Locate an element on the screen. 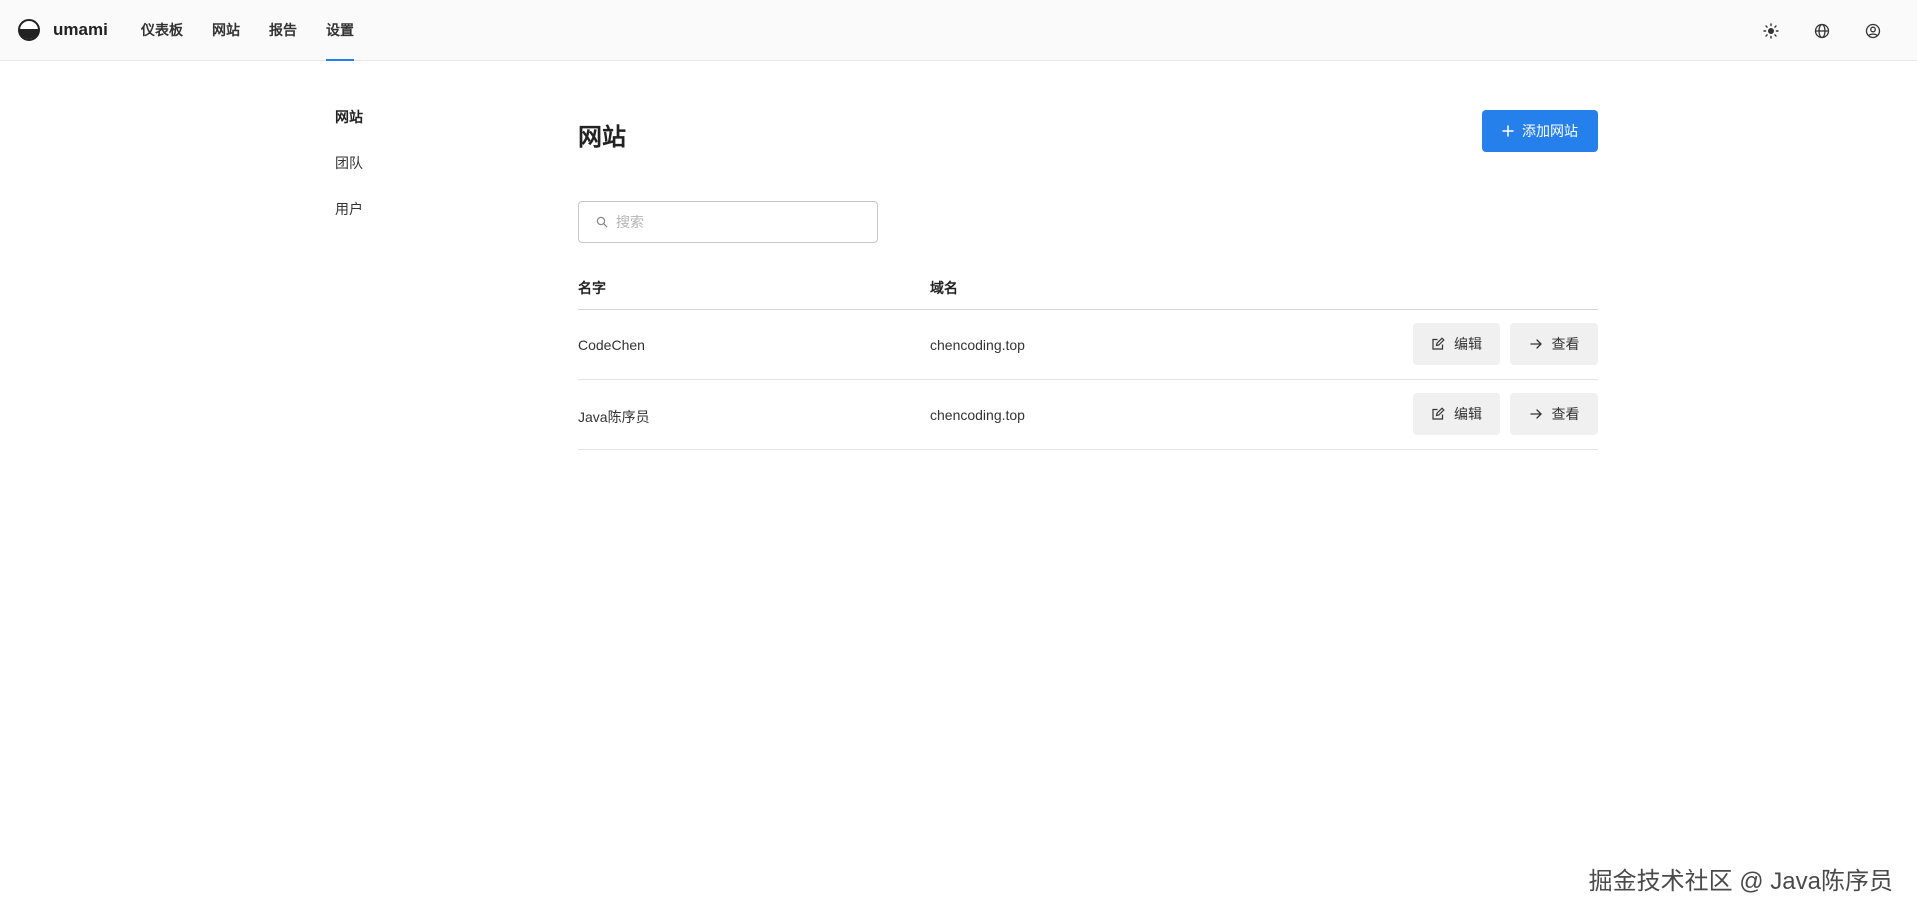 The height and width of the screenshot is (912, 1917). umami-logo-icon is located at coordinates (29, 30).